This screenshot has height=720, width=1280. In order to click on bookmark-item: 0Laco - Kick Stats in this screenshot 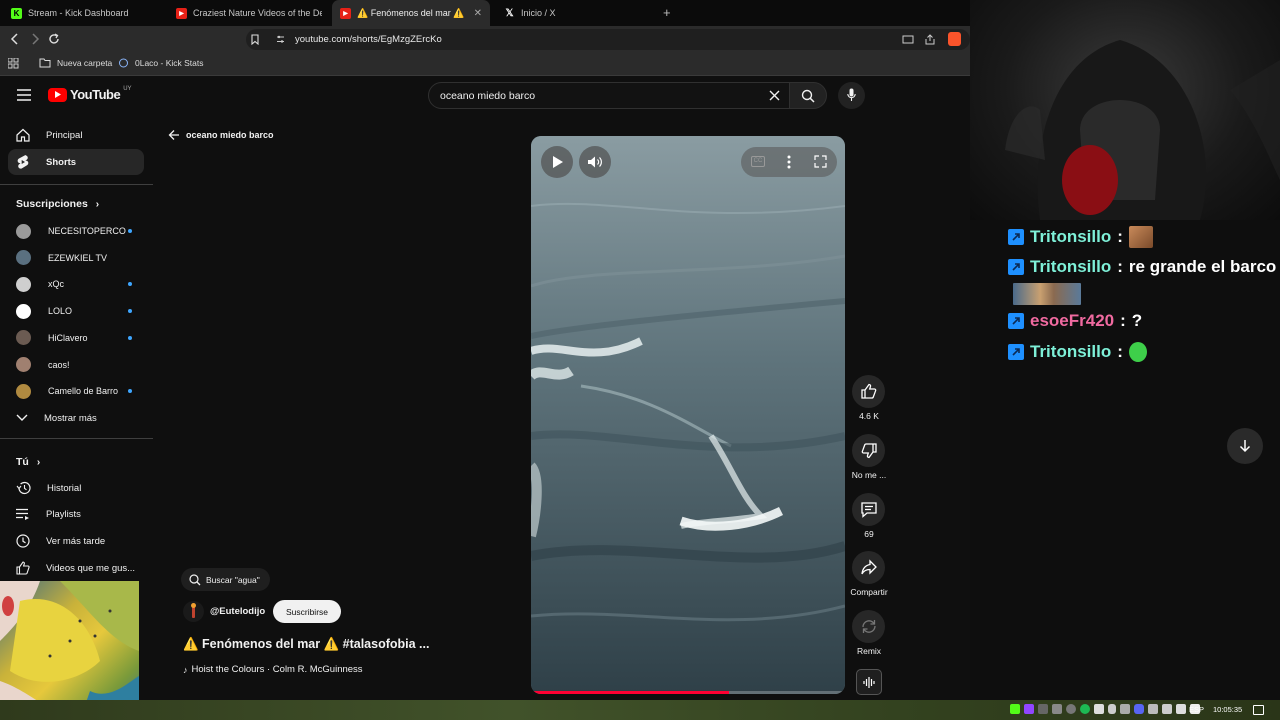, I will do `click(161, 63)`.